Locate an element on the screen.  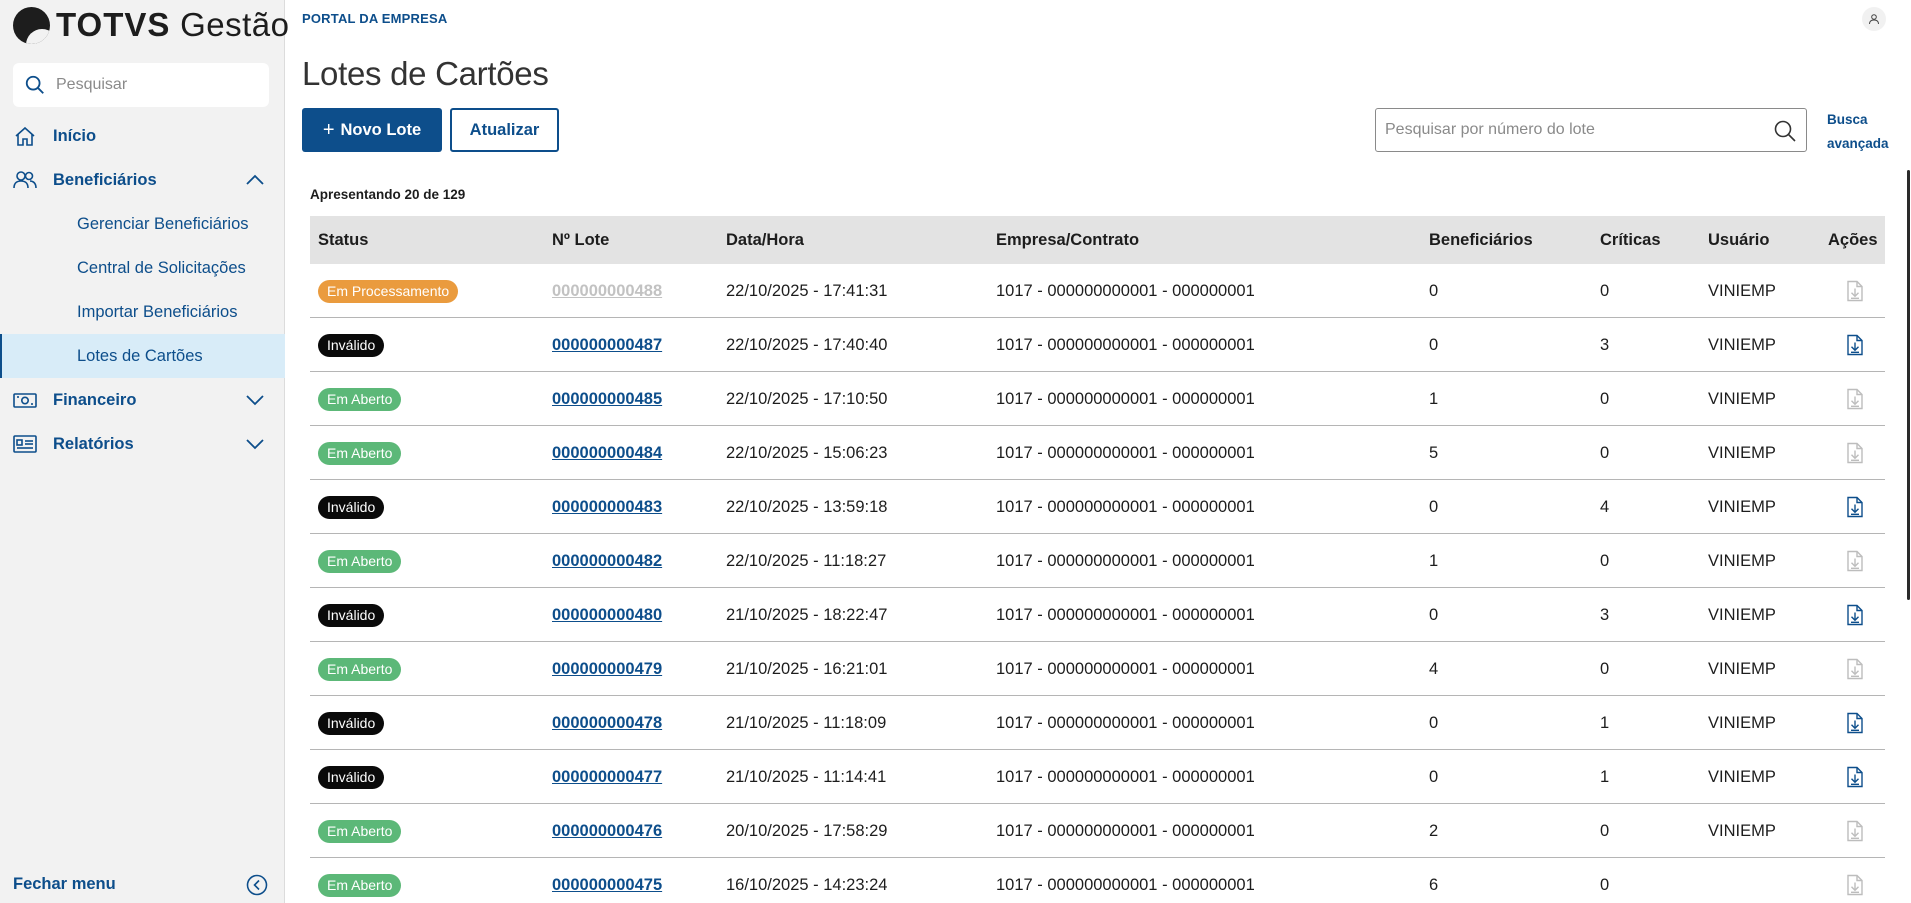
scrollbar-thumb is located at coordinates (1908, 385).